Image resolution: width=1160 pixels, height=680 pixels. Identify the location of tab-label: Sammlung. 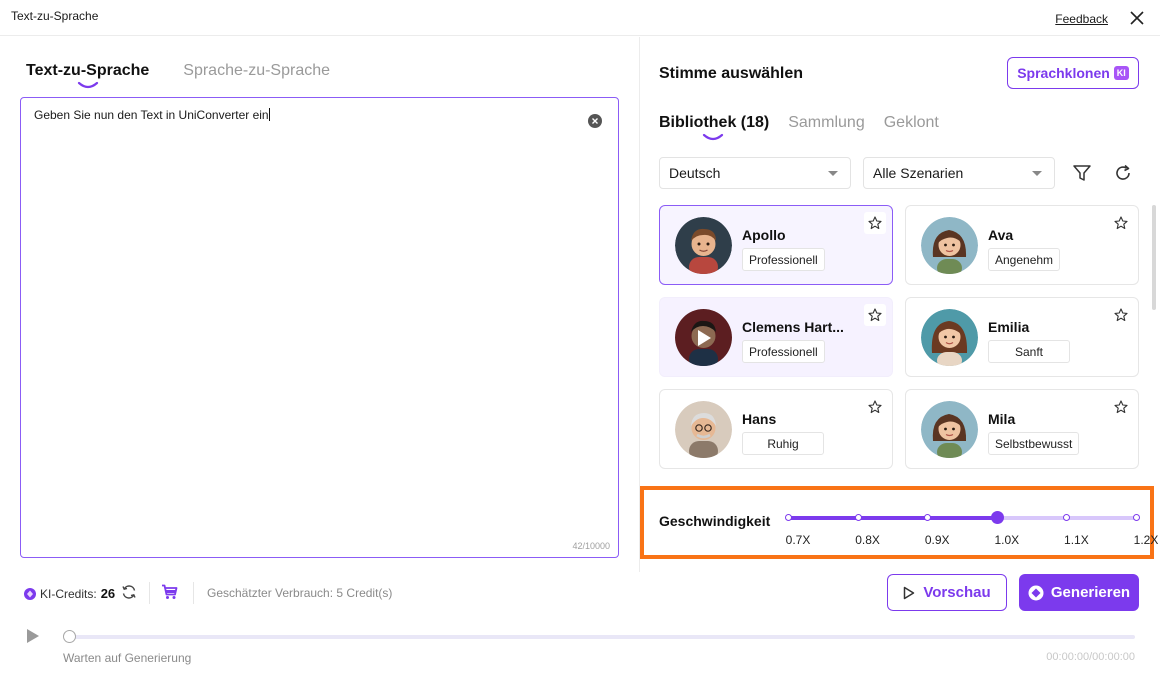
(826, 122).